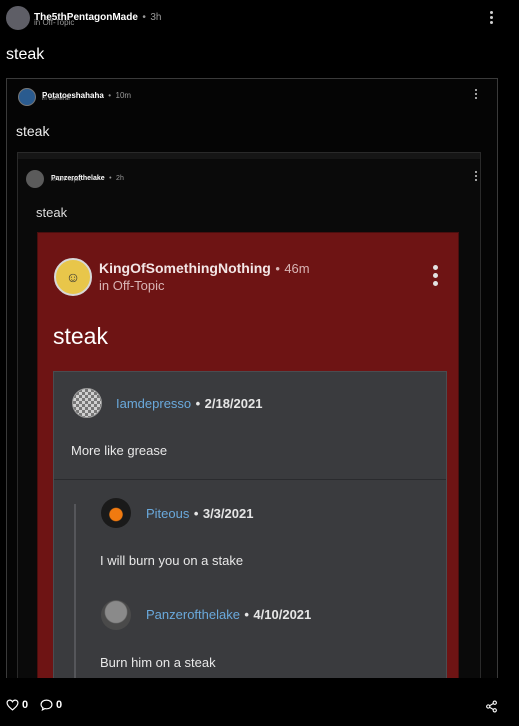 The height and width of the screenshot is (726, 519). I want to click on author-avatar, so click(18, 18).